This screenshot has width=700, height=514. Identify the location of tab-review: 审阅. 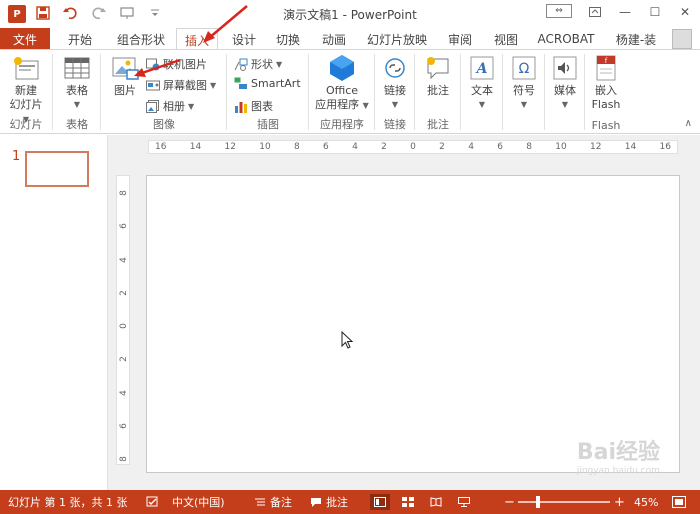
(460, 39).